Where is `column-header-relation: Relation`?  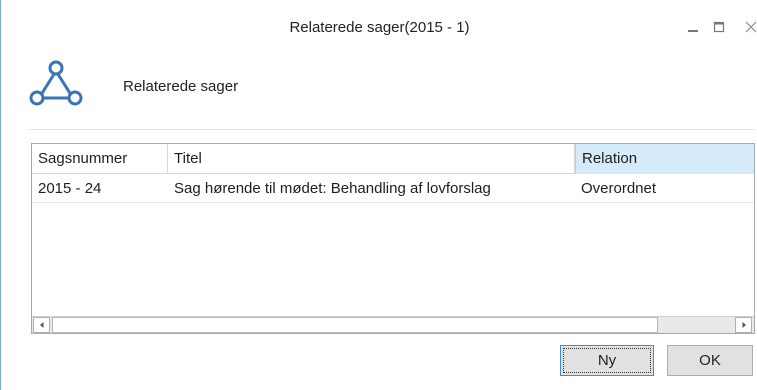
column-header-relation: Relation is located at coordinates (664, 159).